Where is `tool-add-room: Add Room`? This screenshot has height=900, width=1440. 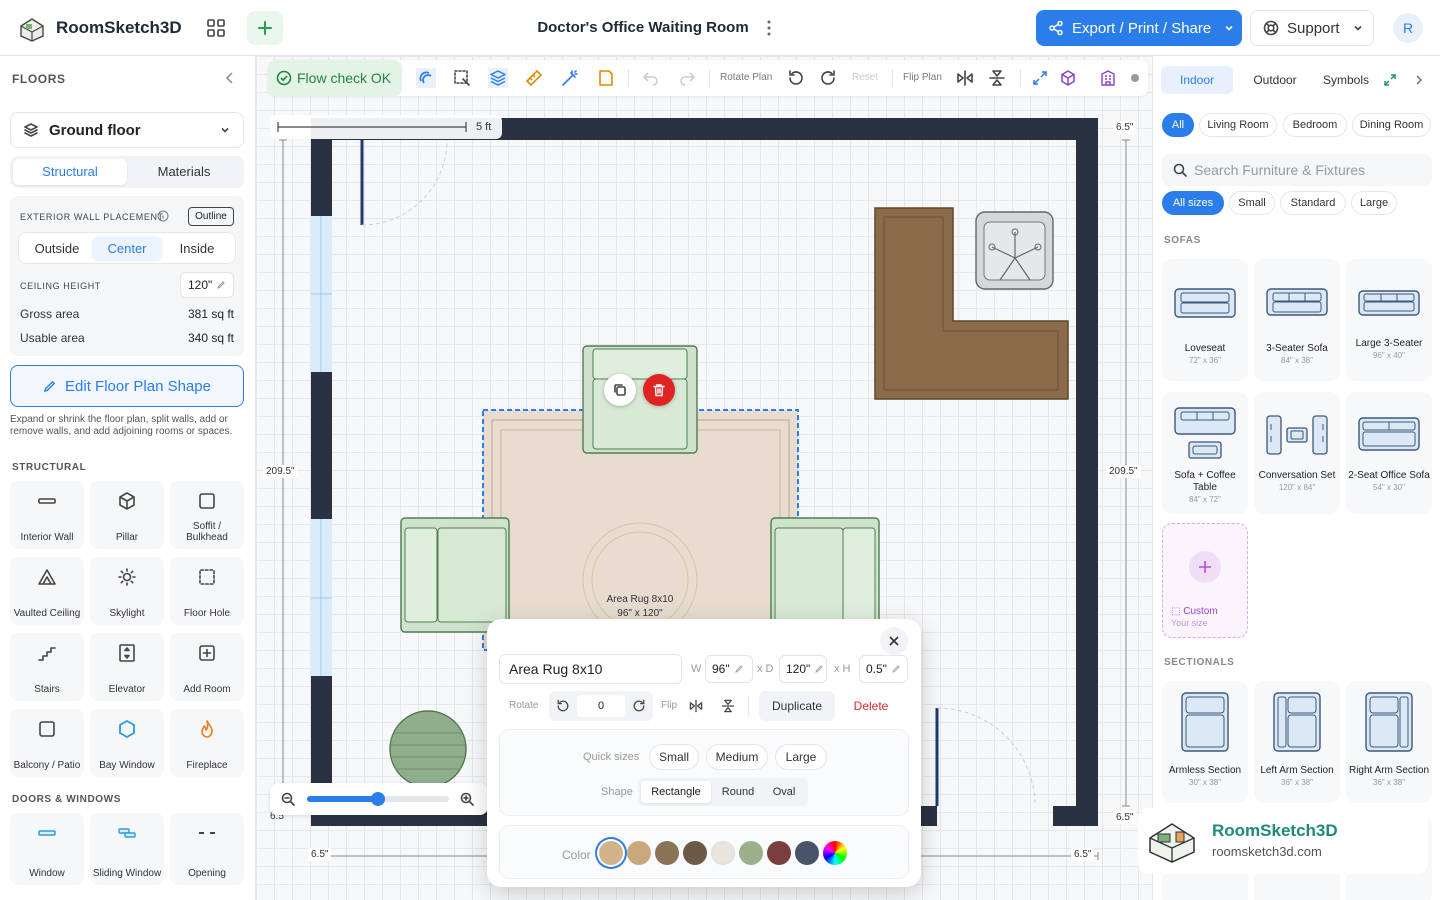 tool-add-room: Add Room is located at coordinates (207, 667).